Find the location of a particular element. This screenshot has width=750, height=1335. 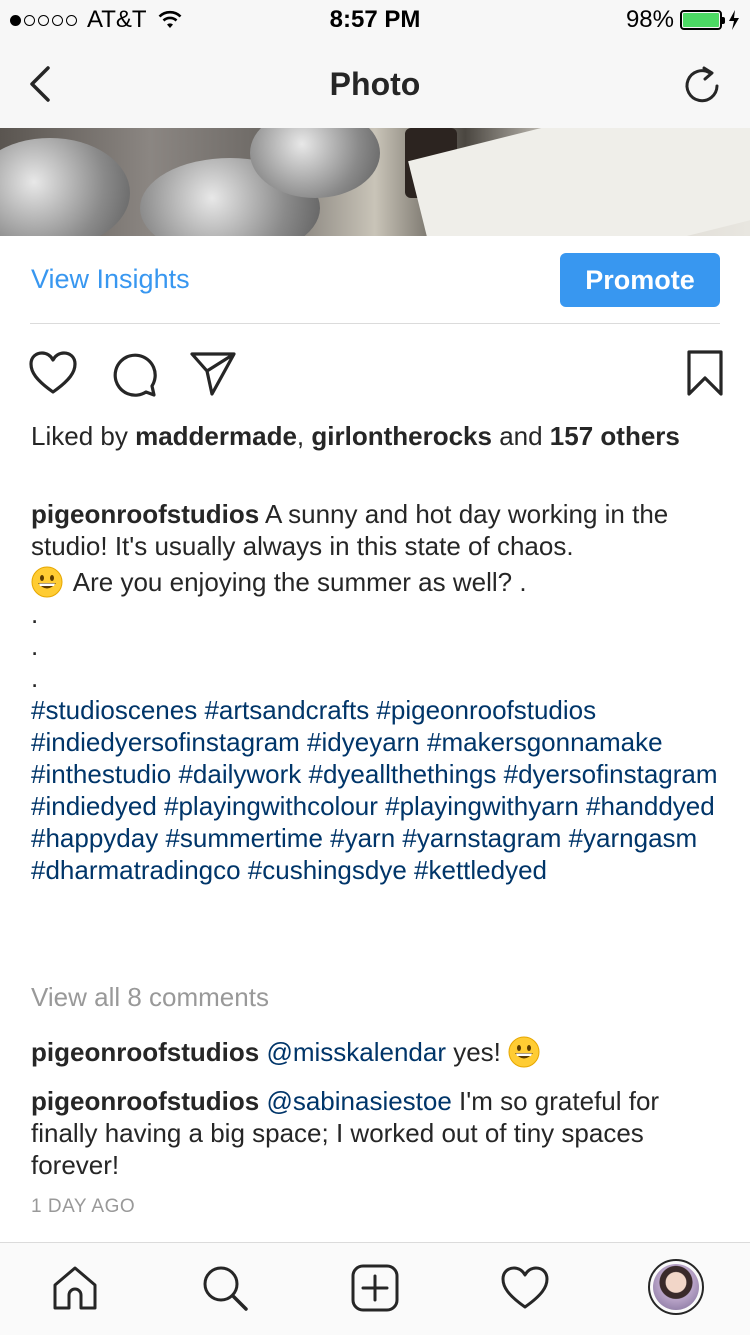

refresh-icon is located at coordinates (702, 86).